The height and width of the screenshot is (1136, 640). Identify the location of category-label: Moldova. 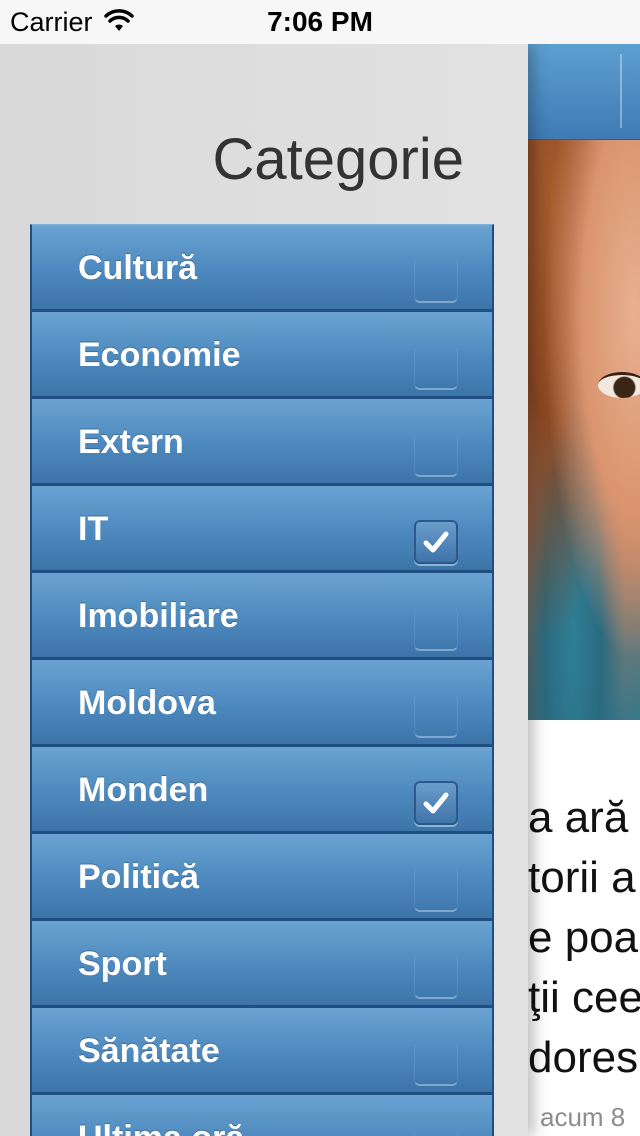
(147, 703).